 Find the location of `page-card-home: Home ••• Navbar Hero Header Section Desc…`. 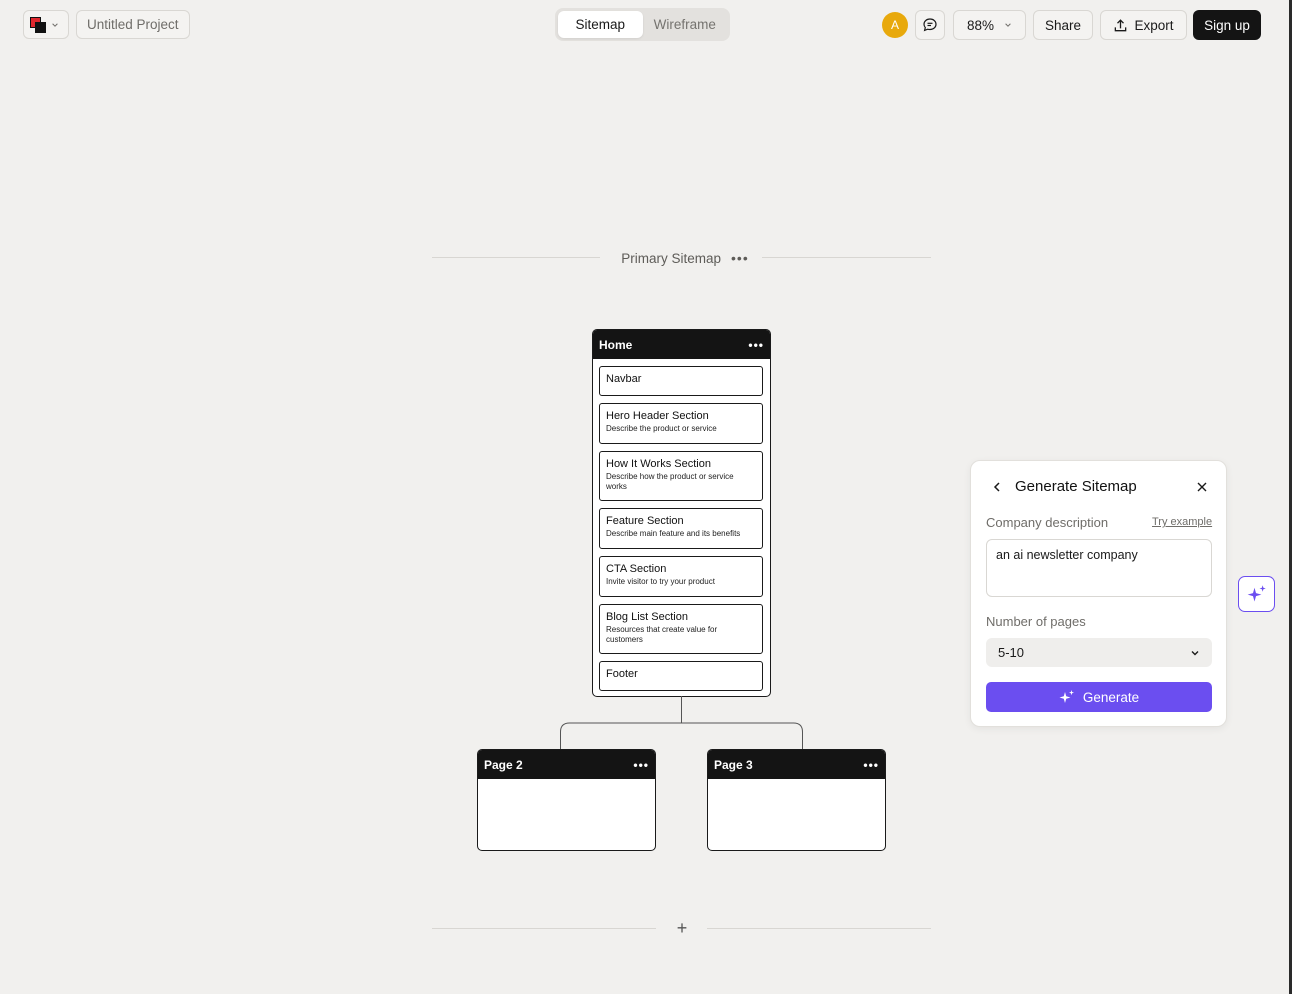

page-card-home: Home ••• Navbar Hero Header Section Desc… is located at coordinates (681, 513).